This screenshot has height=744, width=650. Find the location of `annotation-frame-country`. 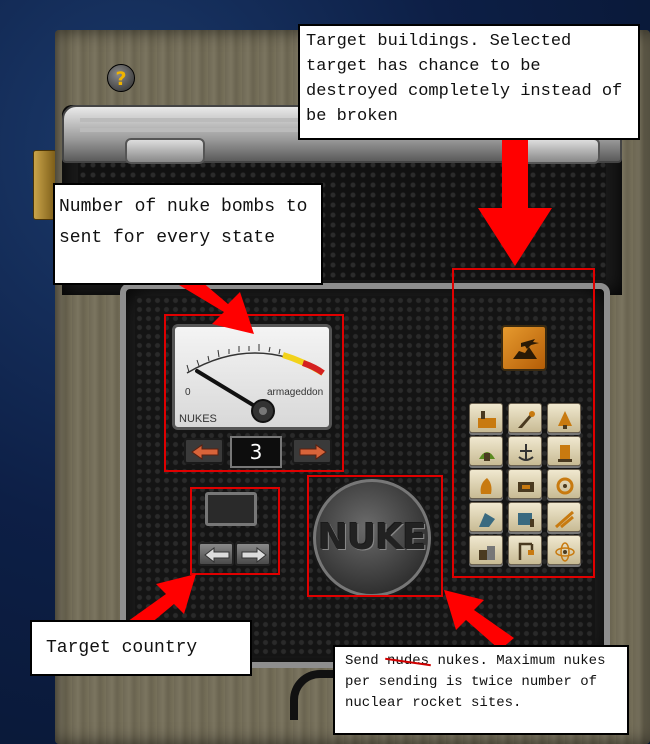

annotation-frame-country is located at coordinates (235, 531).